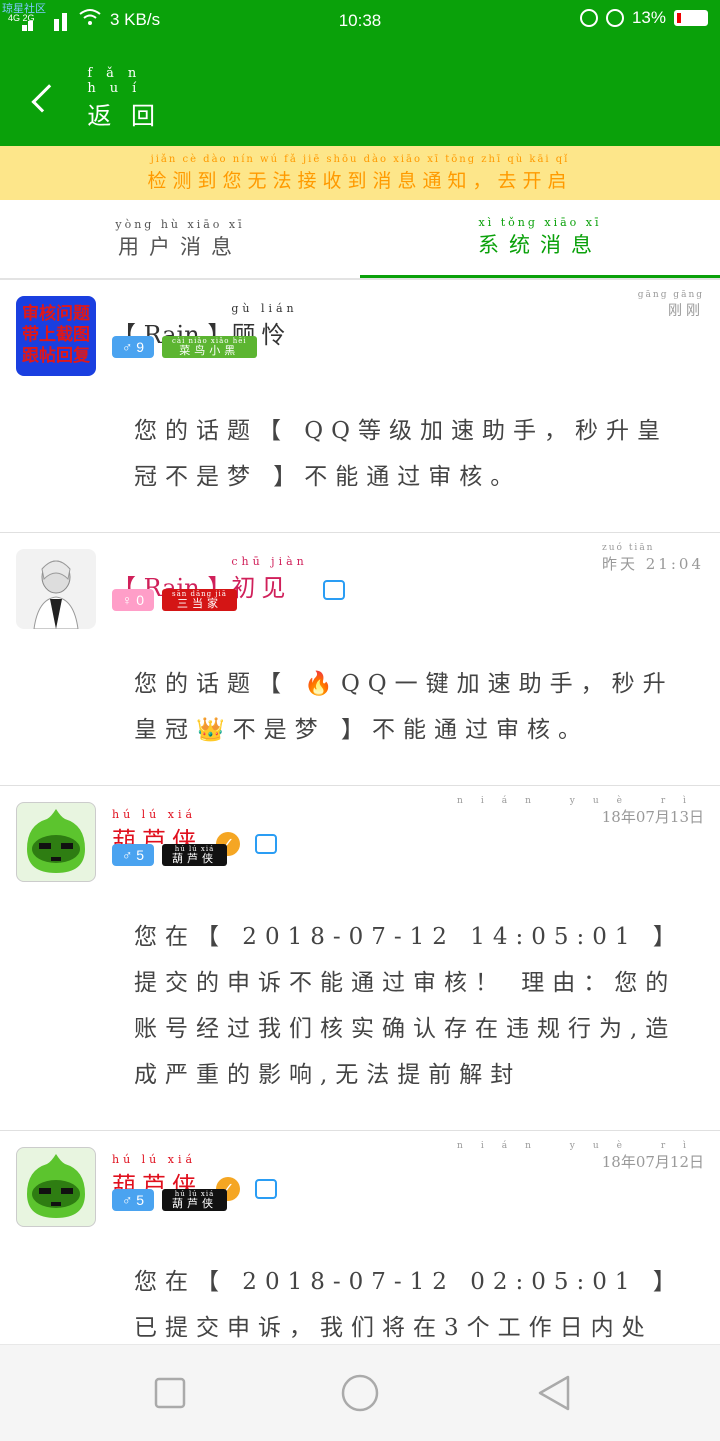  I want to click on tab-label: 系统消息, so click(540, 245).